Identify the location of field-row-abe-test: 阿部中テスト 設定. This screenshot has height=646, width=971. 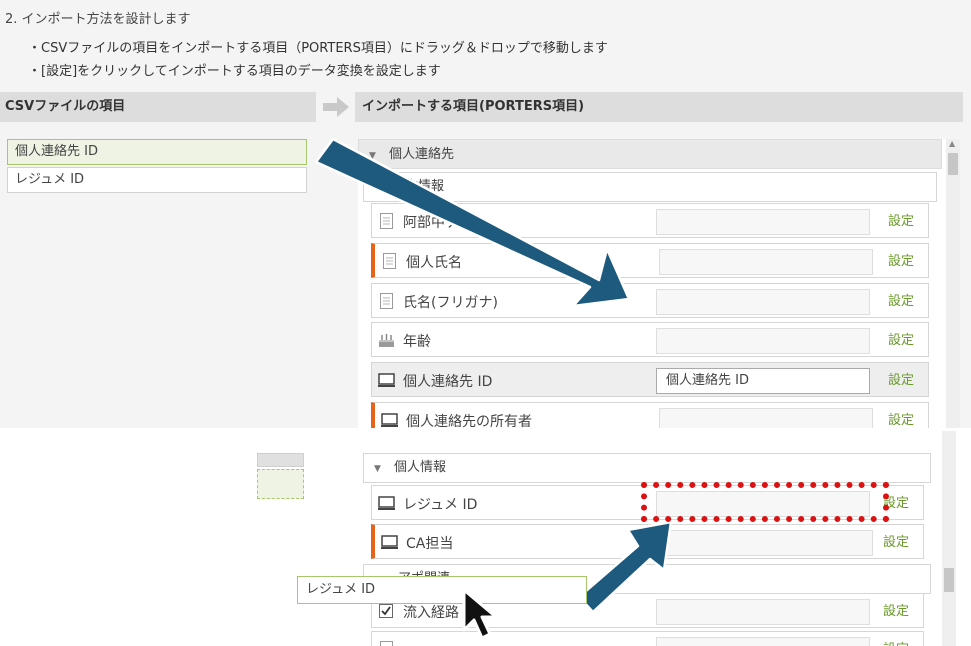
(650, 220).